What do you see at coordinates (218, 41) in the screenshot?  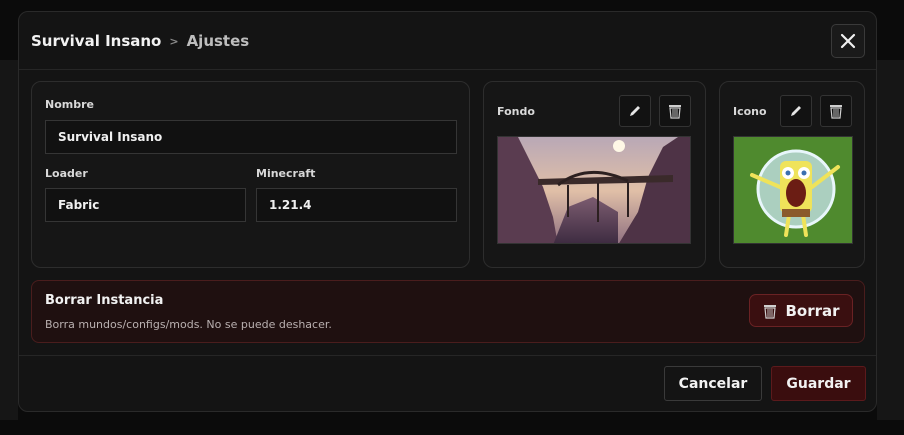 I see `breadcrumb-section: Ajustes` at bounding box center [218, 41].